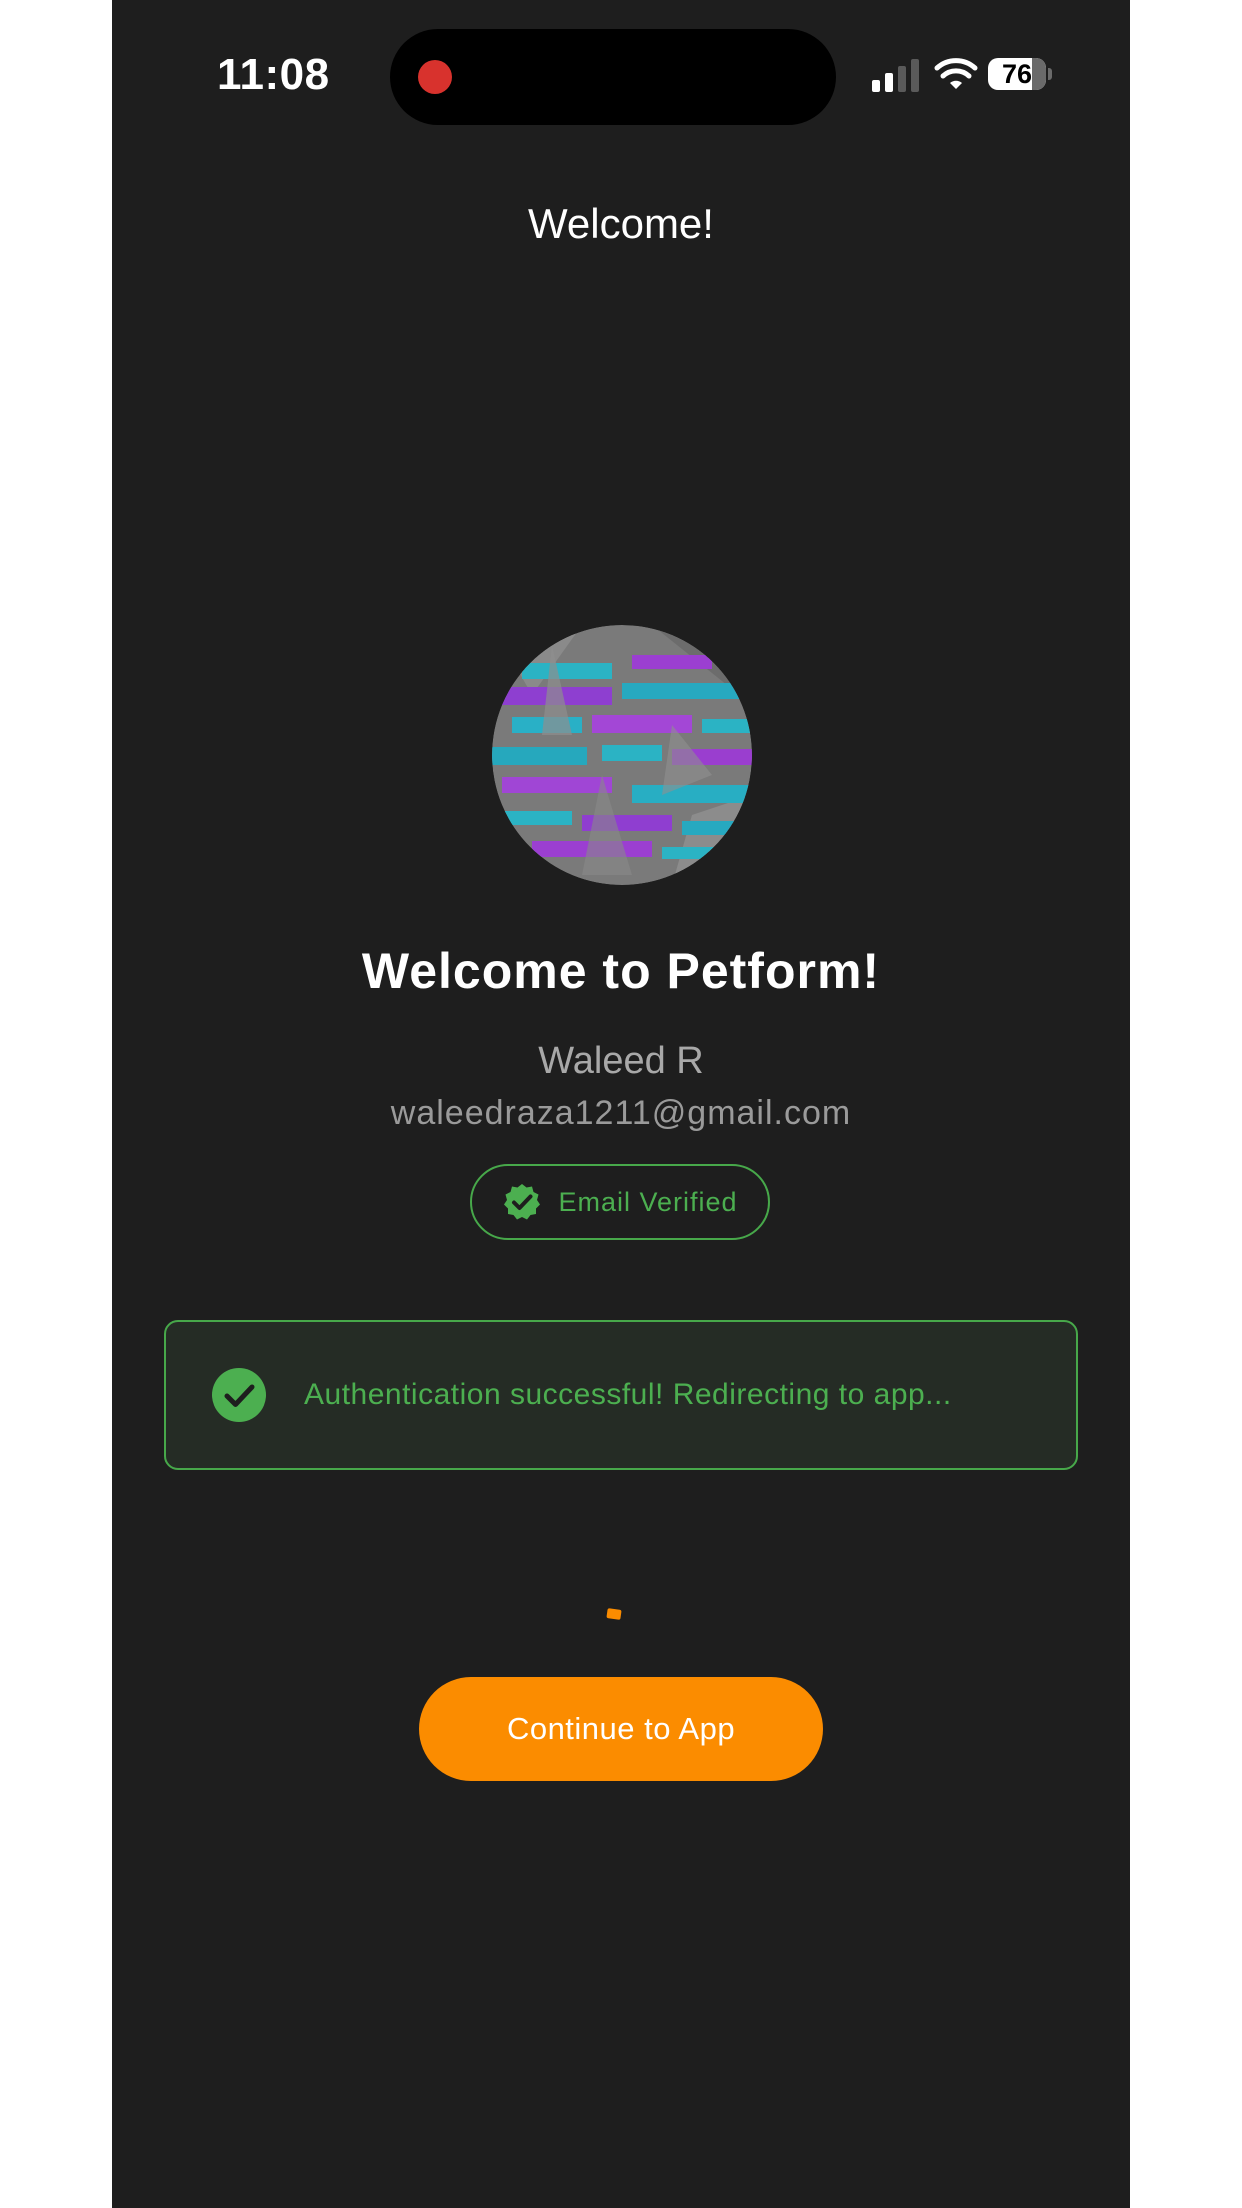 This screenshot has height=2208, width=1242. I want to click on status-time: 11:08, so click(273, 74).